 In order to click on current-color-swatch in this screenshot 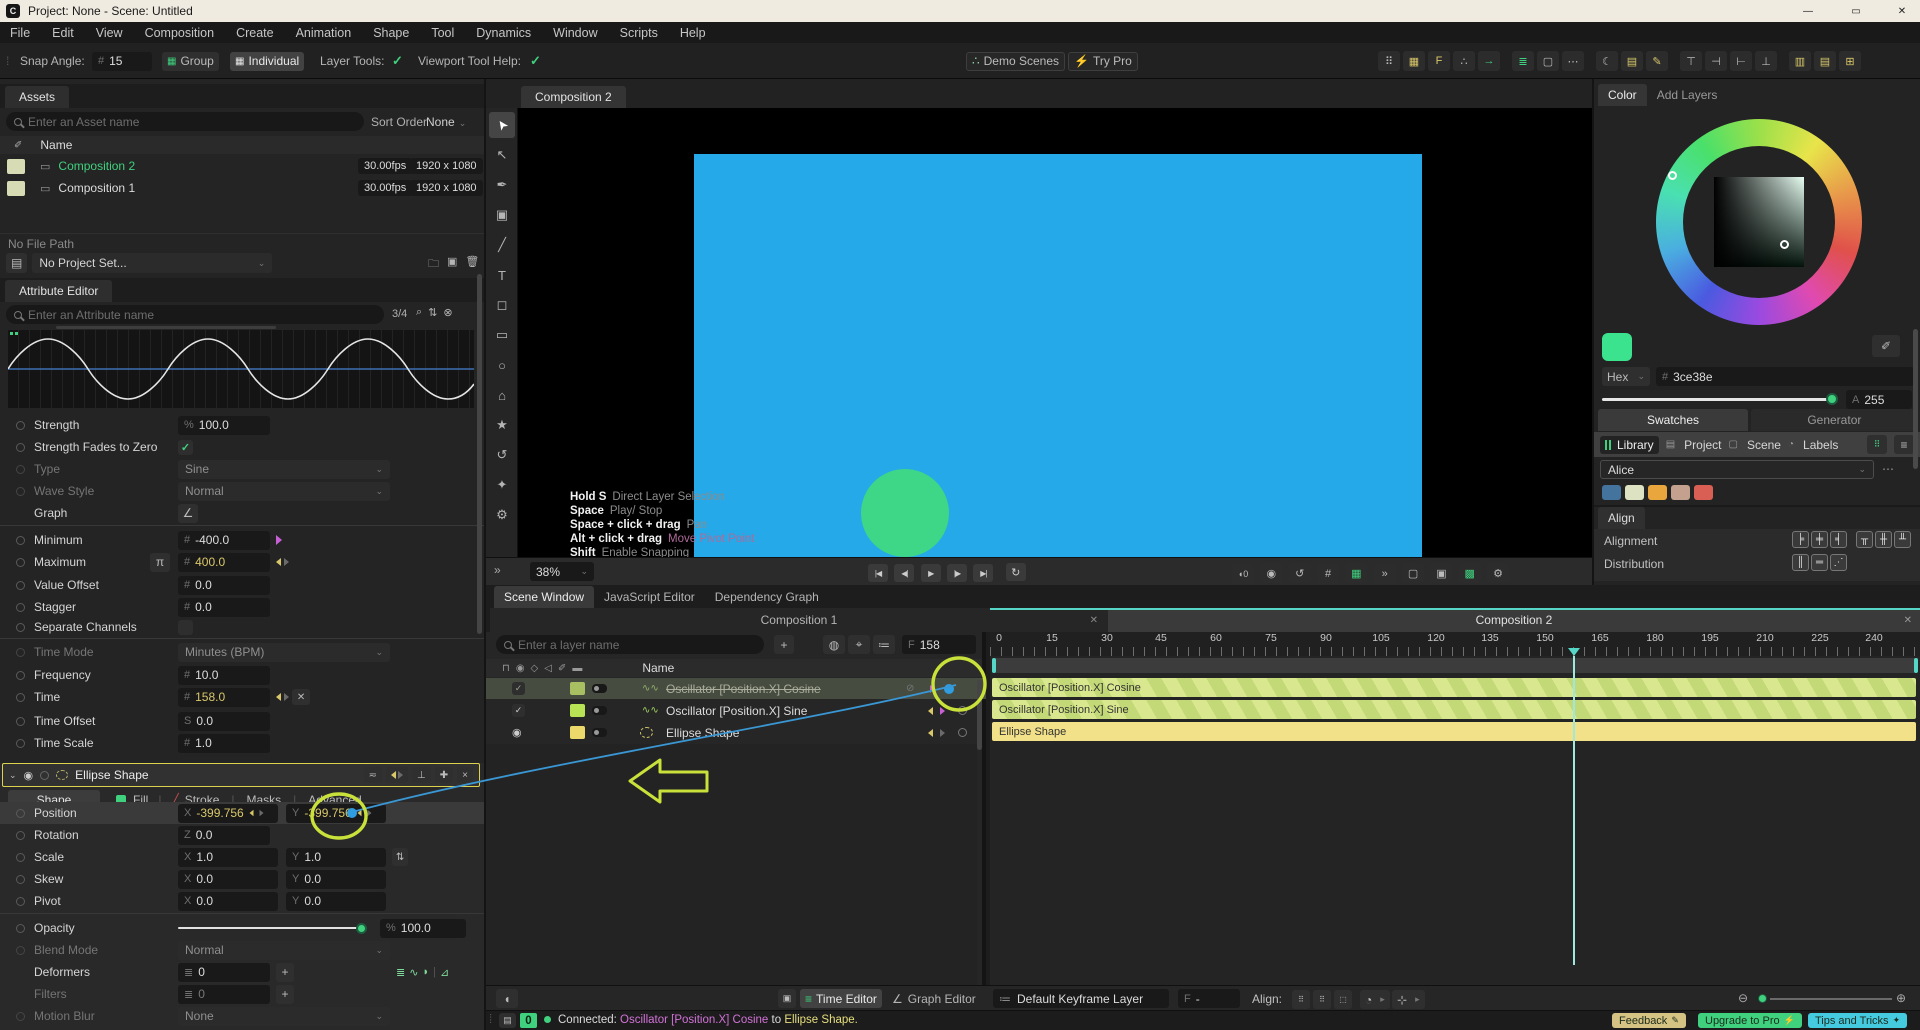, I will do `click(1617, 347)`.